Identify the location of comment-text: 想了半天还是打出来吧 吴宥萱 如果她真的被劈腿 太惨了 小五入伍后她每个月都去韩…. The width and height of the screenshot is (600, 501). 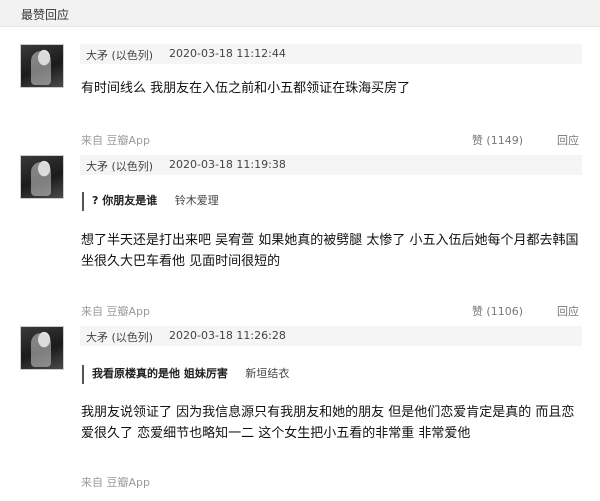
(330, 251).